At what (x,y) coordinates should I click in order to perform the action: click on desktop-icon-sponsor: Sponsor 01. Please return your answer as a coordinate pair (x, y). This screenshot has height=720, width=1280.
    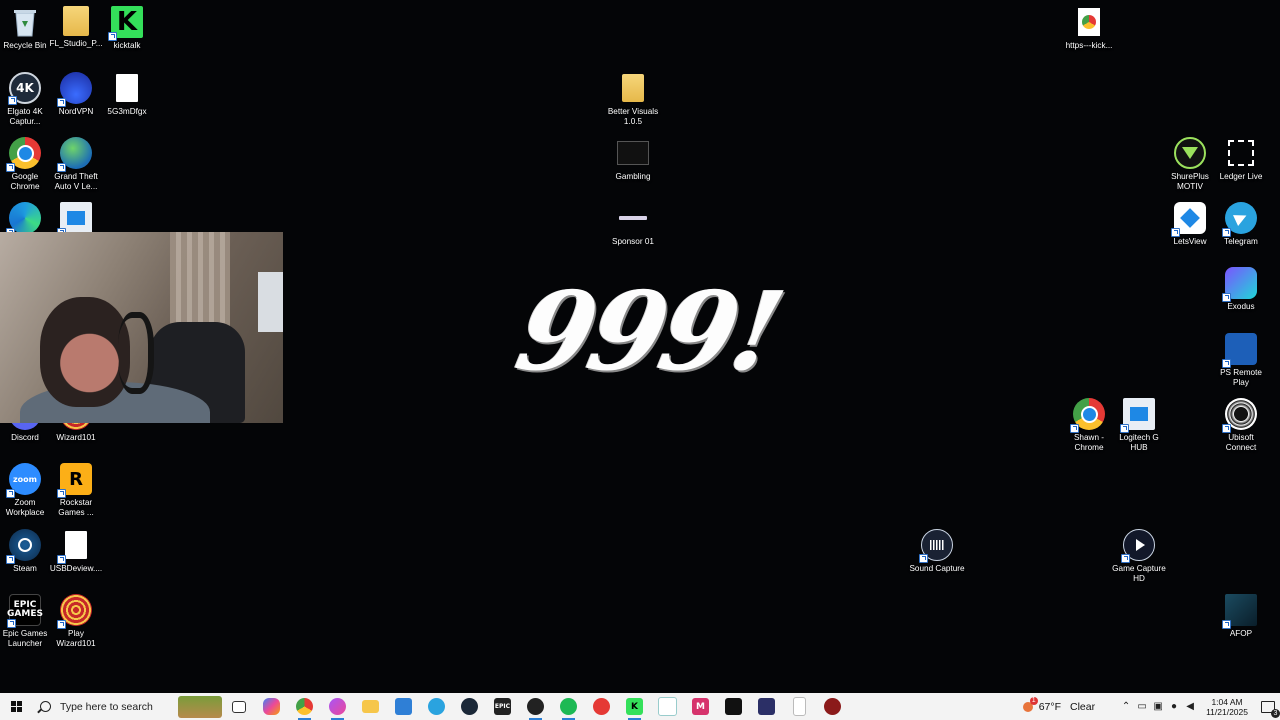
    Looking at the image, I should click on (633, 224).